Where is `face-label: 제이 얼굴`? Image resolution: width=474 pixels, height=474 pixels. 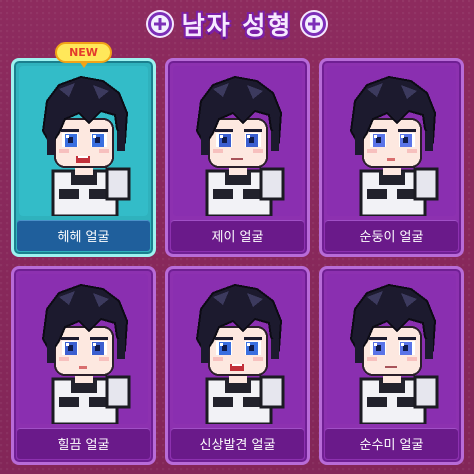 face-label: 제이 얼굴 is located at coordinates (237, 235).